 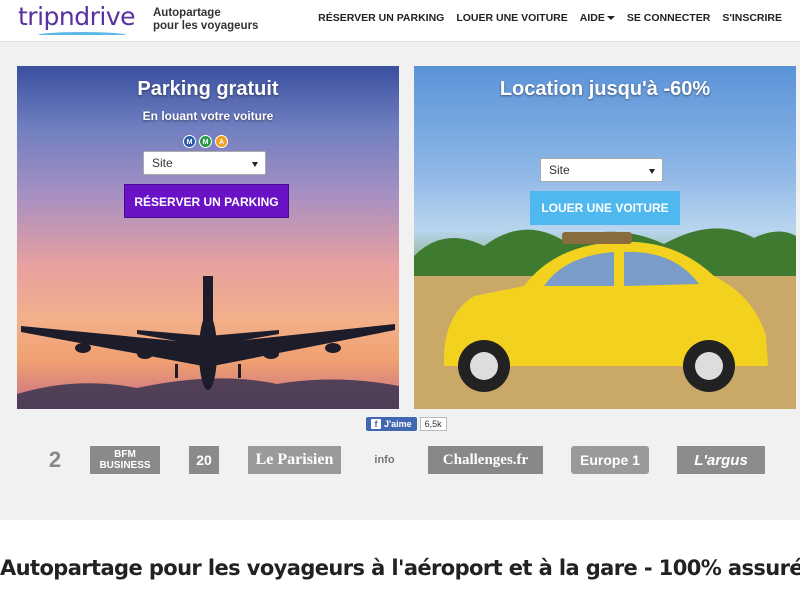 What do you see at coordinates (206, 26) in the screenshot?
I see `tagline-line2: pour les voyageurs` at bounding box center [206, 26].